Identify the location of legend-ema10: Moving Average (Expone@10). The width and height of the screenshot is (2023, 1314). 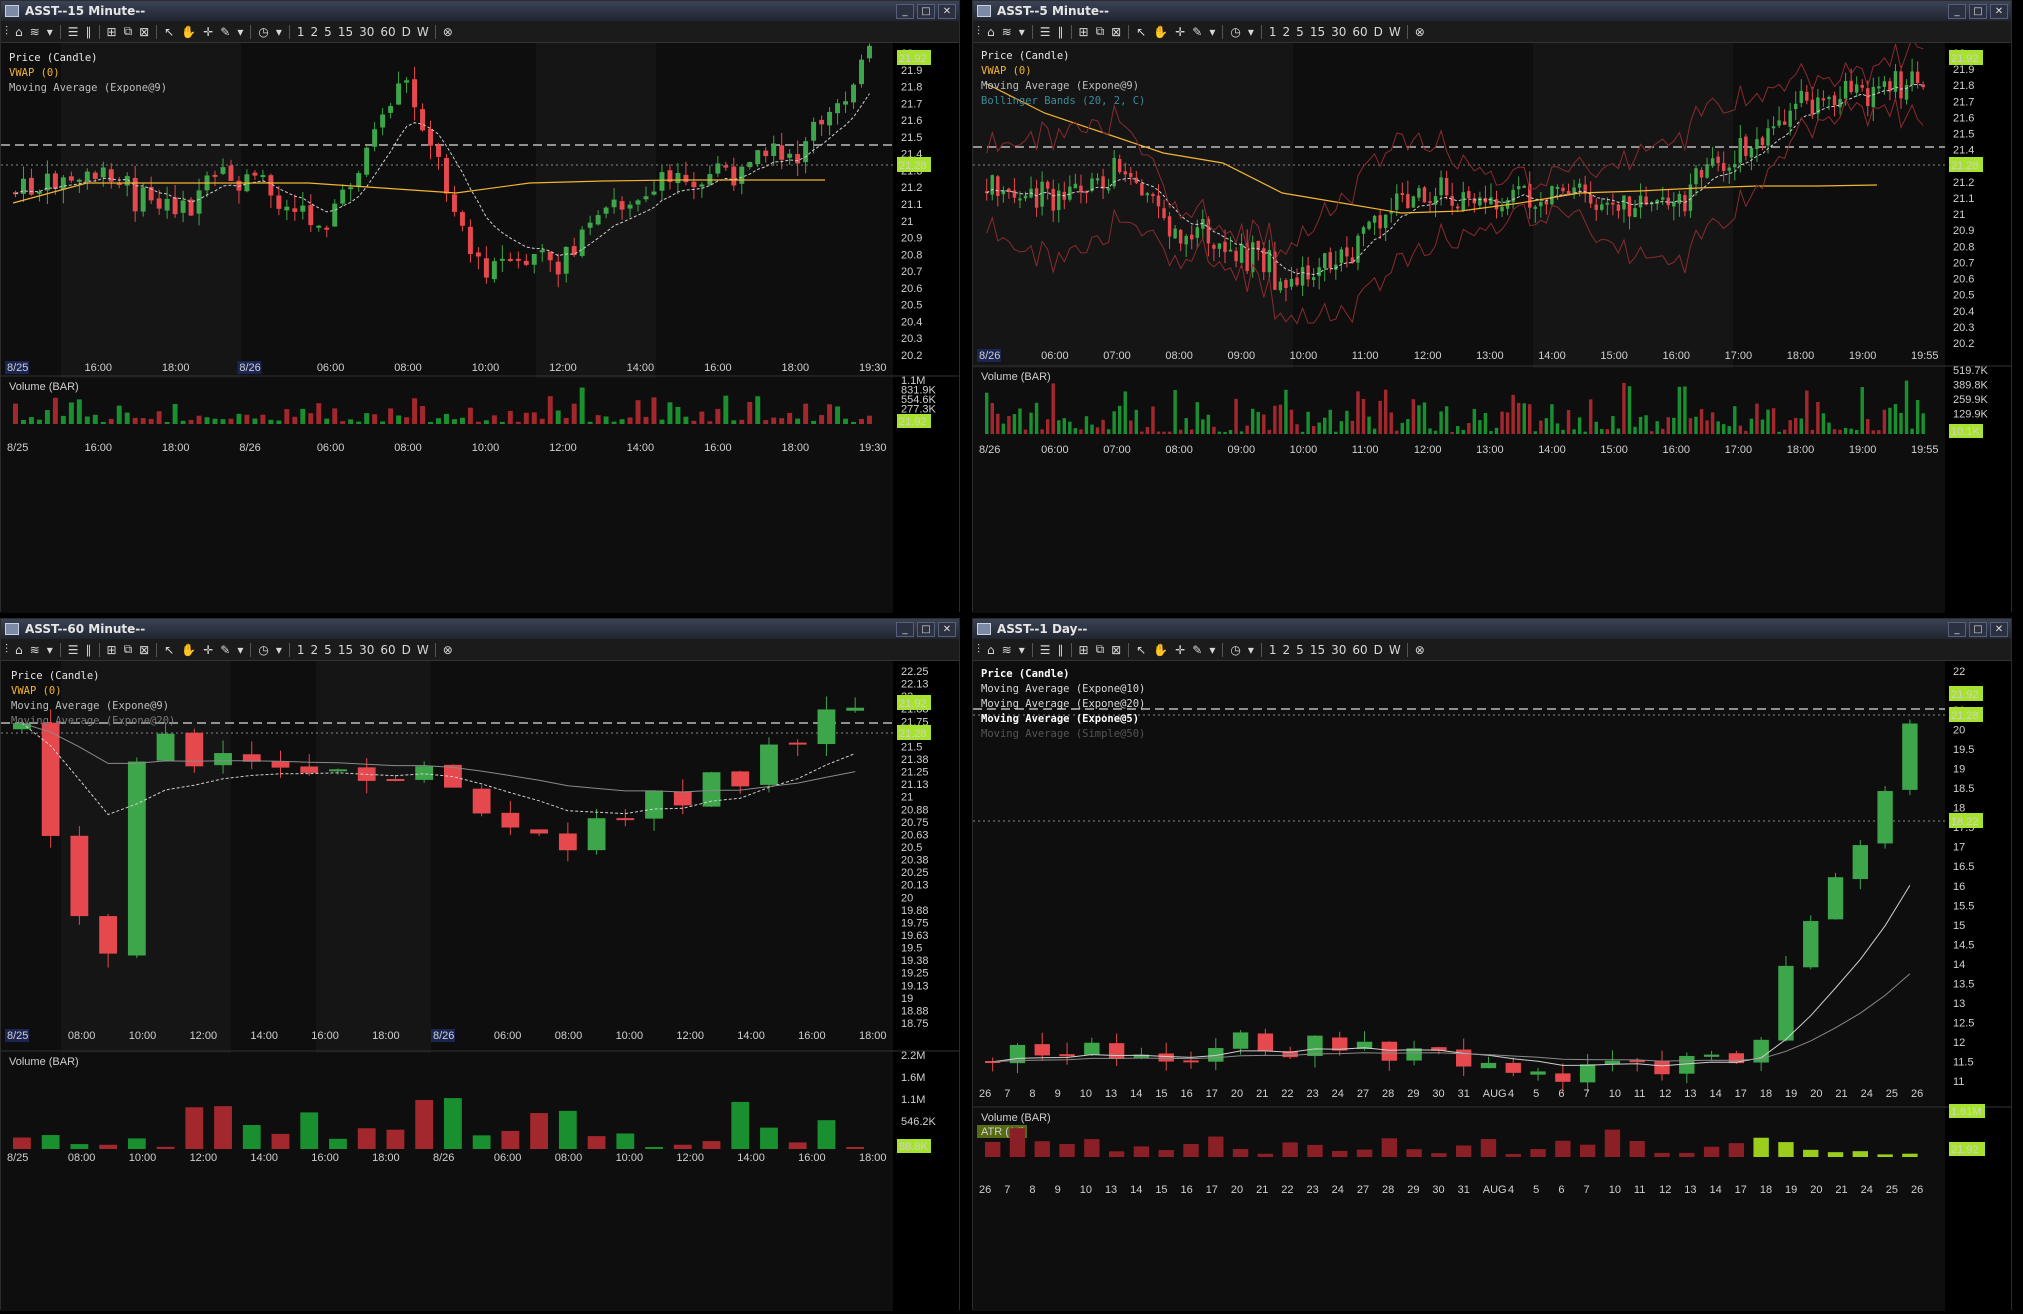
(1063, 689).